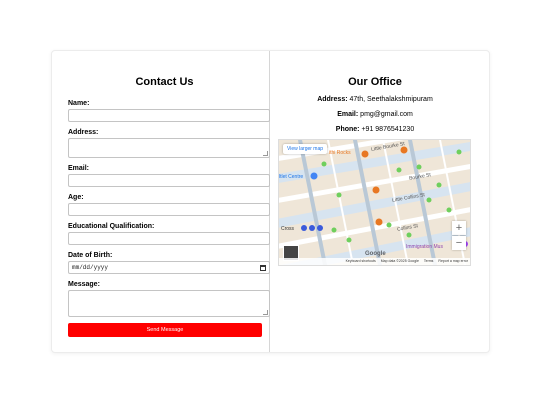 The height and width of the screenshot is (405, 540). Describe the element at coordinates (291, 177) in the screenshot. I see `map-label-poi: ltlet Centre` at that location.